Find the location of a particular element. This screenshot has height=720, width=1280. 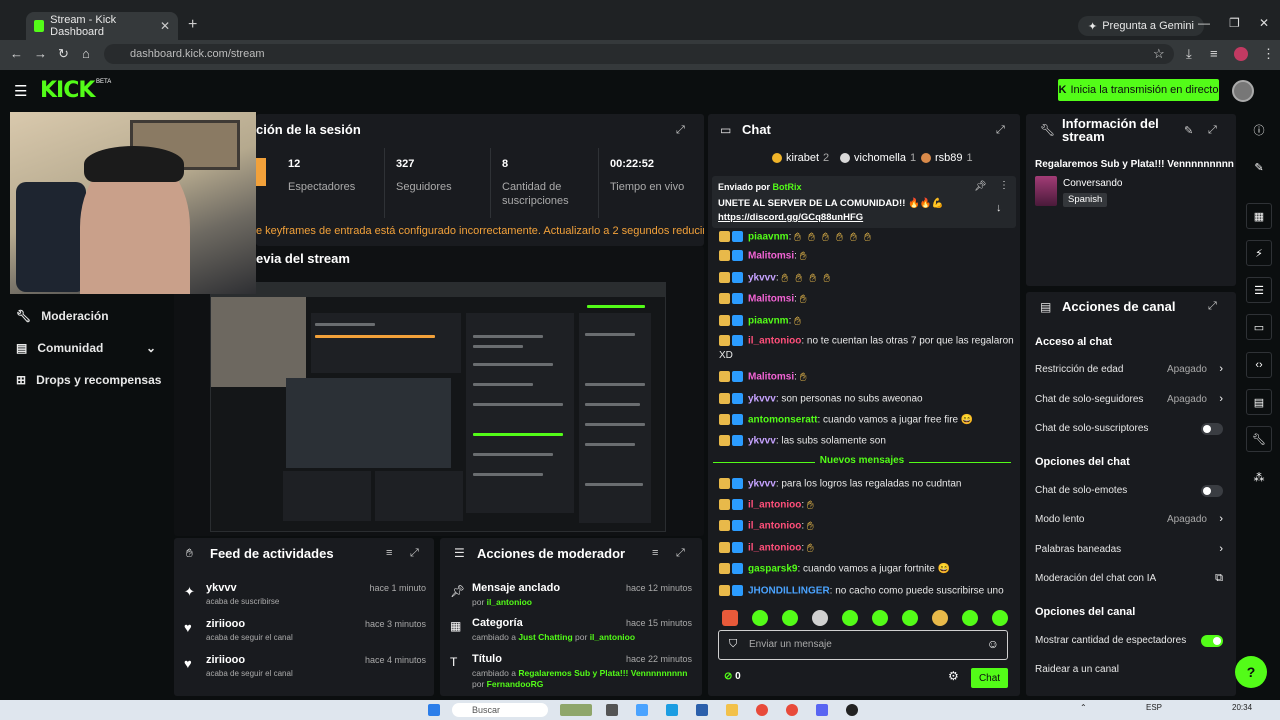

chat-input: ⛉ Enviar un mensaje ☺ is located at coordinates (863, 645).